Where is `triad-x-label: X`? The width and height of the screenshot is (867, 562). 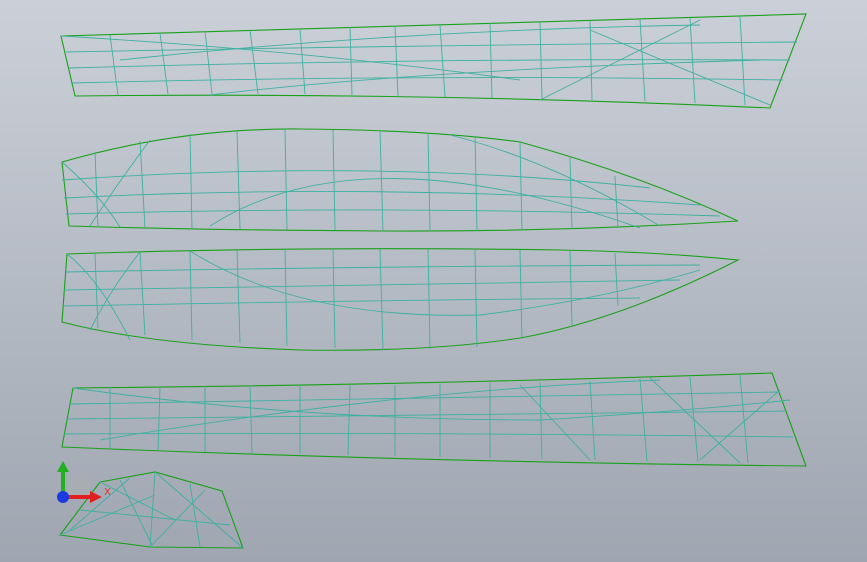
triad-x-label: X is located at coordinates (107, 492).